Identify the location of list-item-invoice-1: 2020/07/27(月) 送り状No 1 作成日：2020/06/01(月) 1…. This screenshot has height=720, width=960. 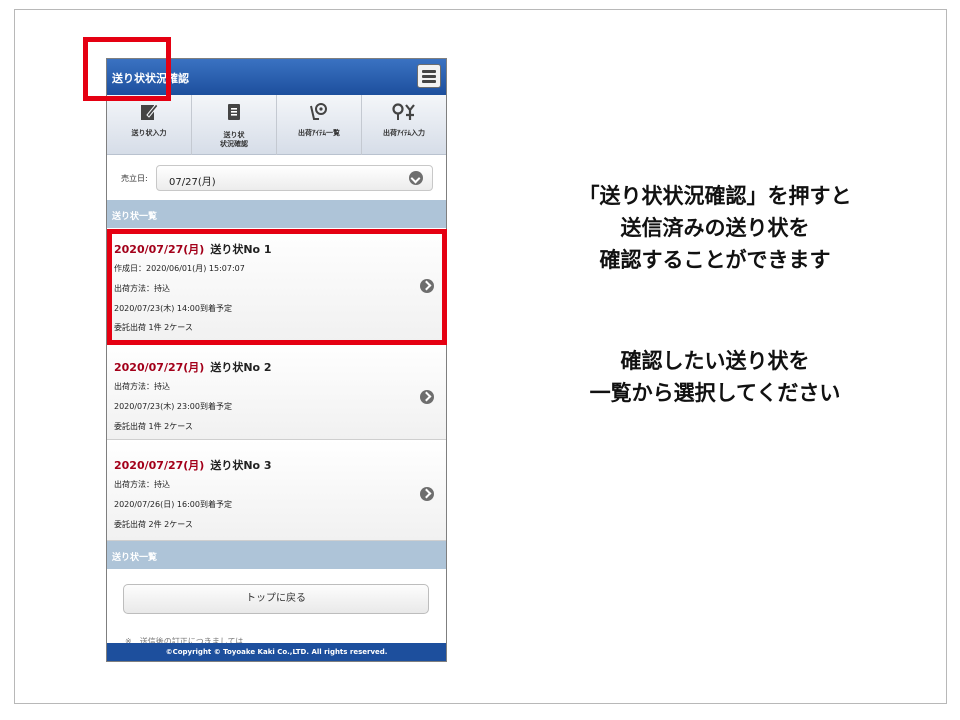
(276, 285).